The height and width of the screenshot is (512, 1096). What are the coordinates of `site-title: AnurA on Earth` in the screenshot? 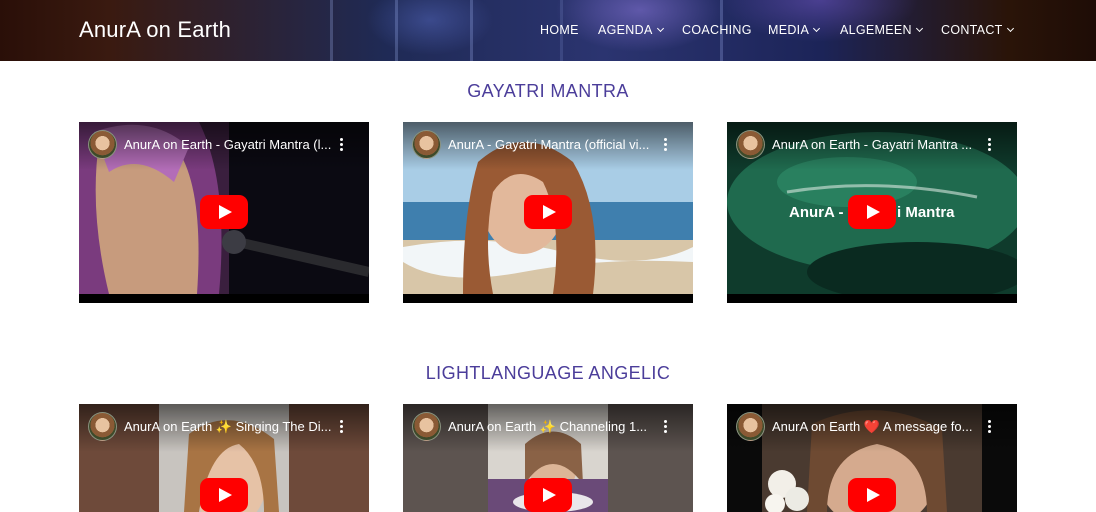 It's located at (155, 30).